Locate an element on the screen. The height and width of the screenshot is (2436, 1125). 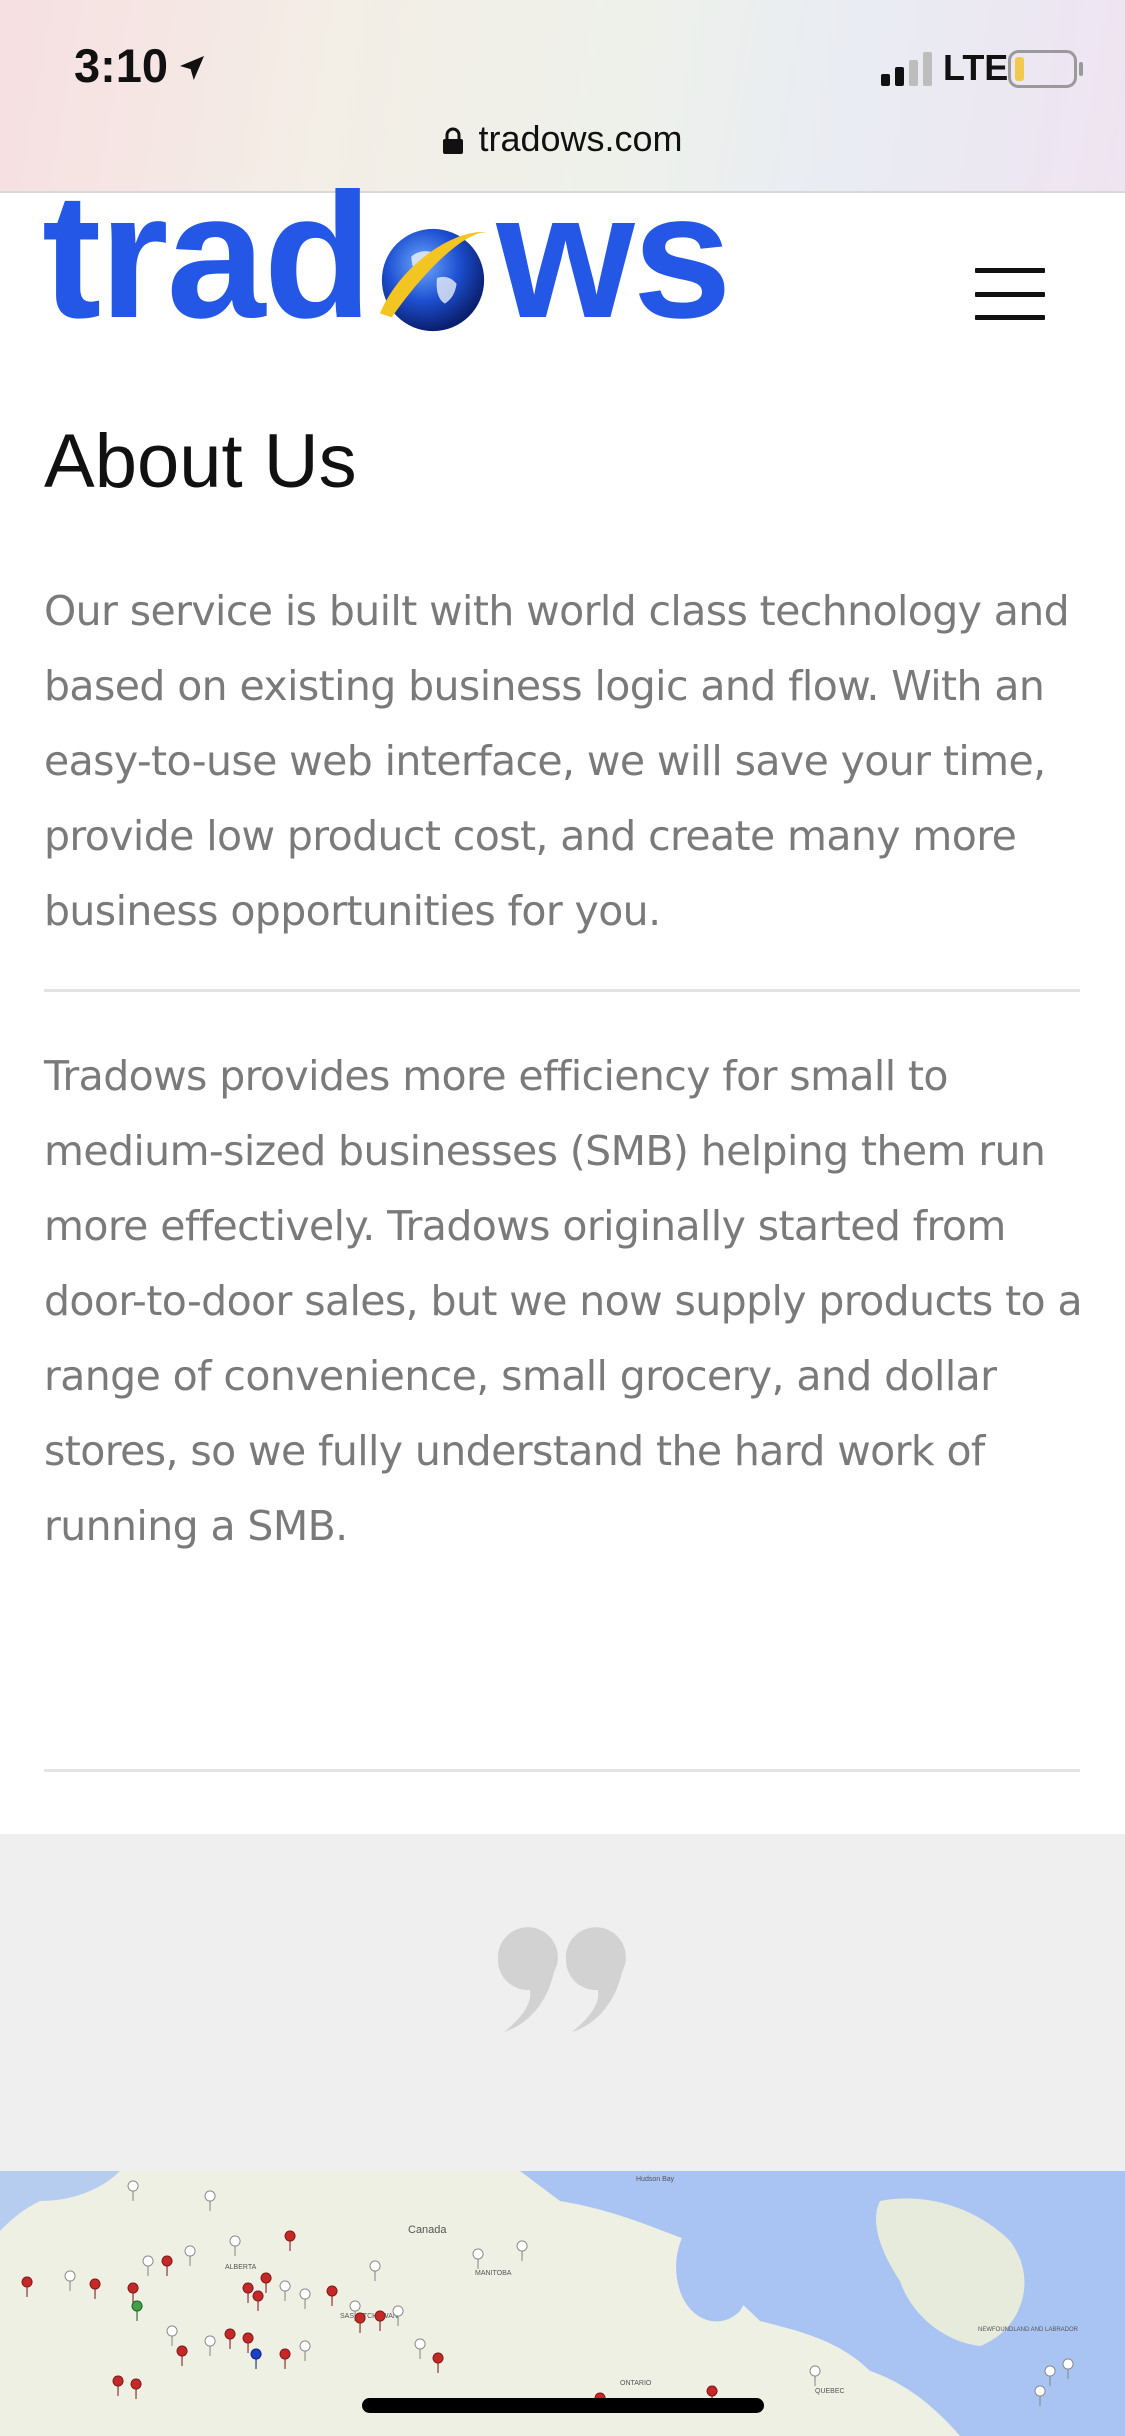
location-arrow-icon is located at coordinates (192, 68).